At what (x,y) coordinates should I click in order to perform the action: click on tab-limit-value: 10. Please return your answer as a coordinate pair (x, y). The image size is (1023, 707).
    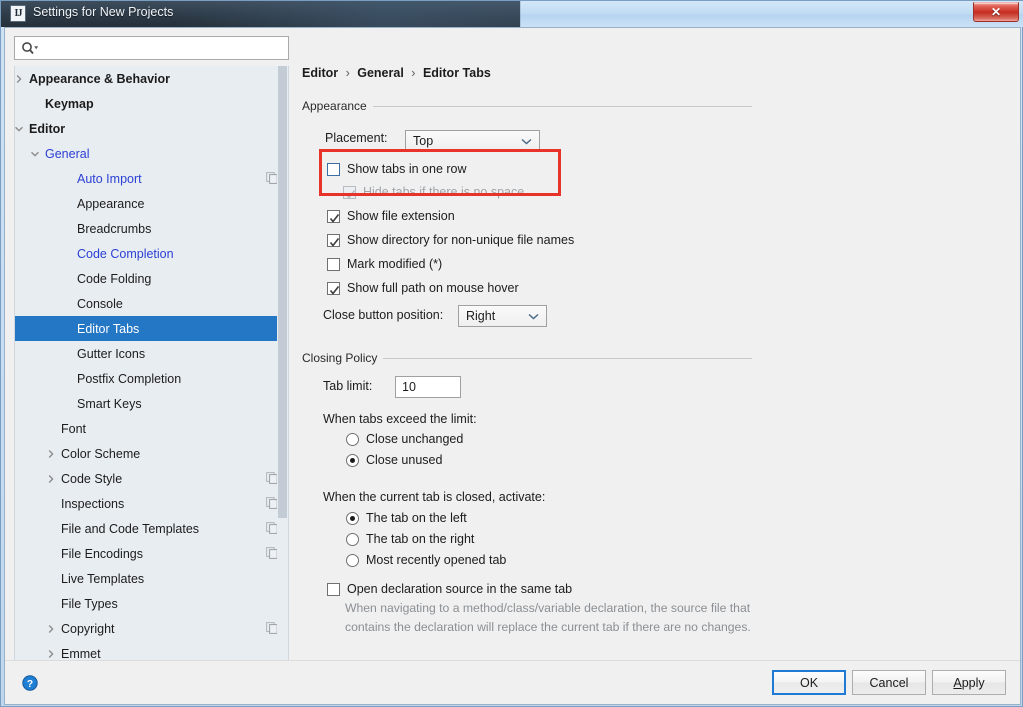
    Looking at the image, I should click on (409, 387).